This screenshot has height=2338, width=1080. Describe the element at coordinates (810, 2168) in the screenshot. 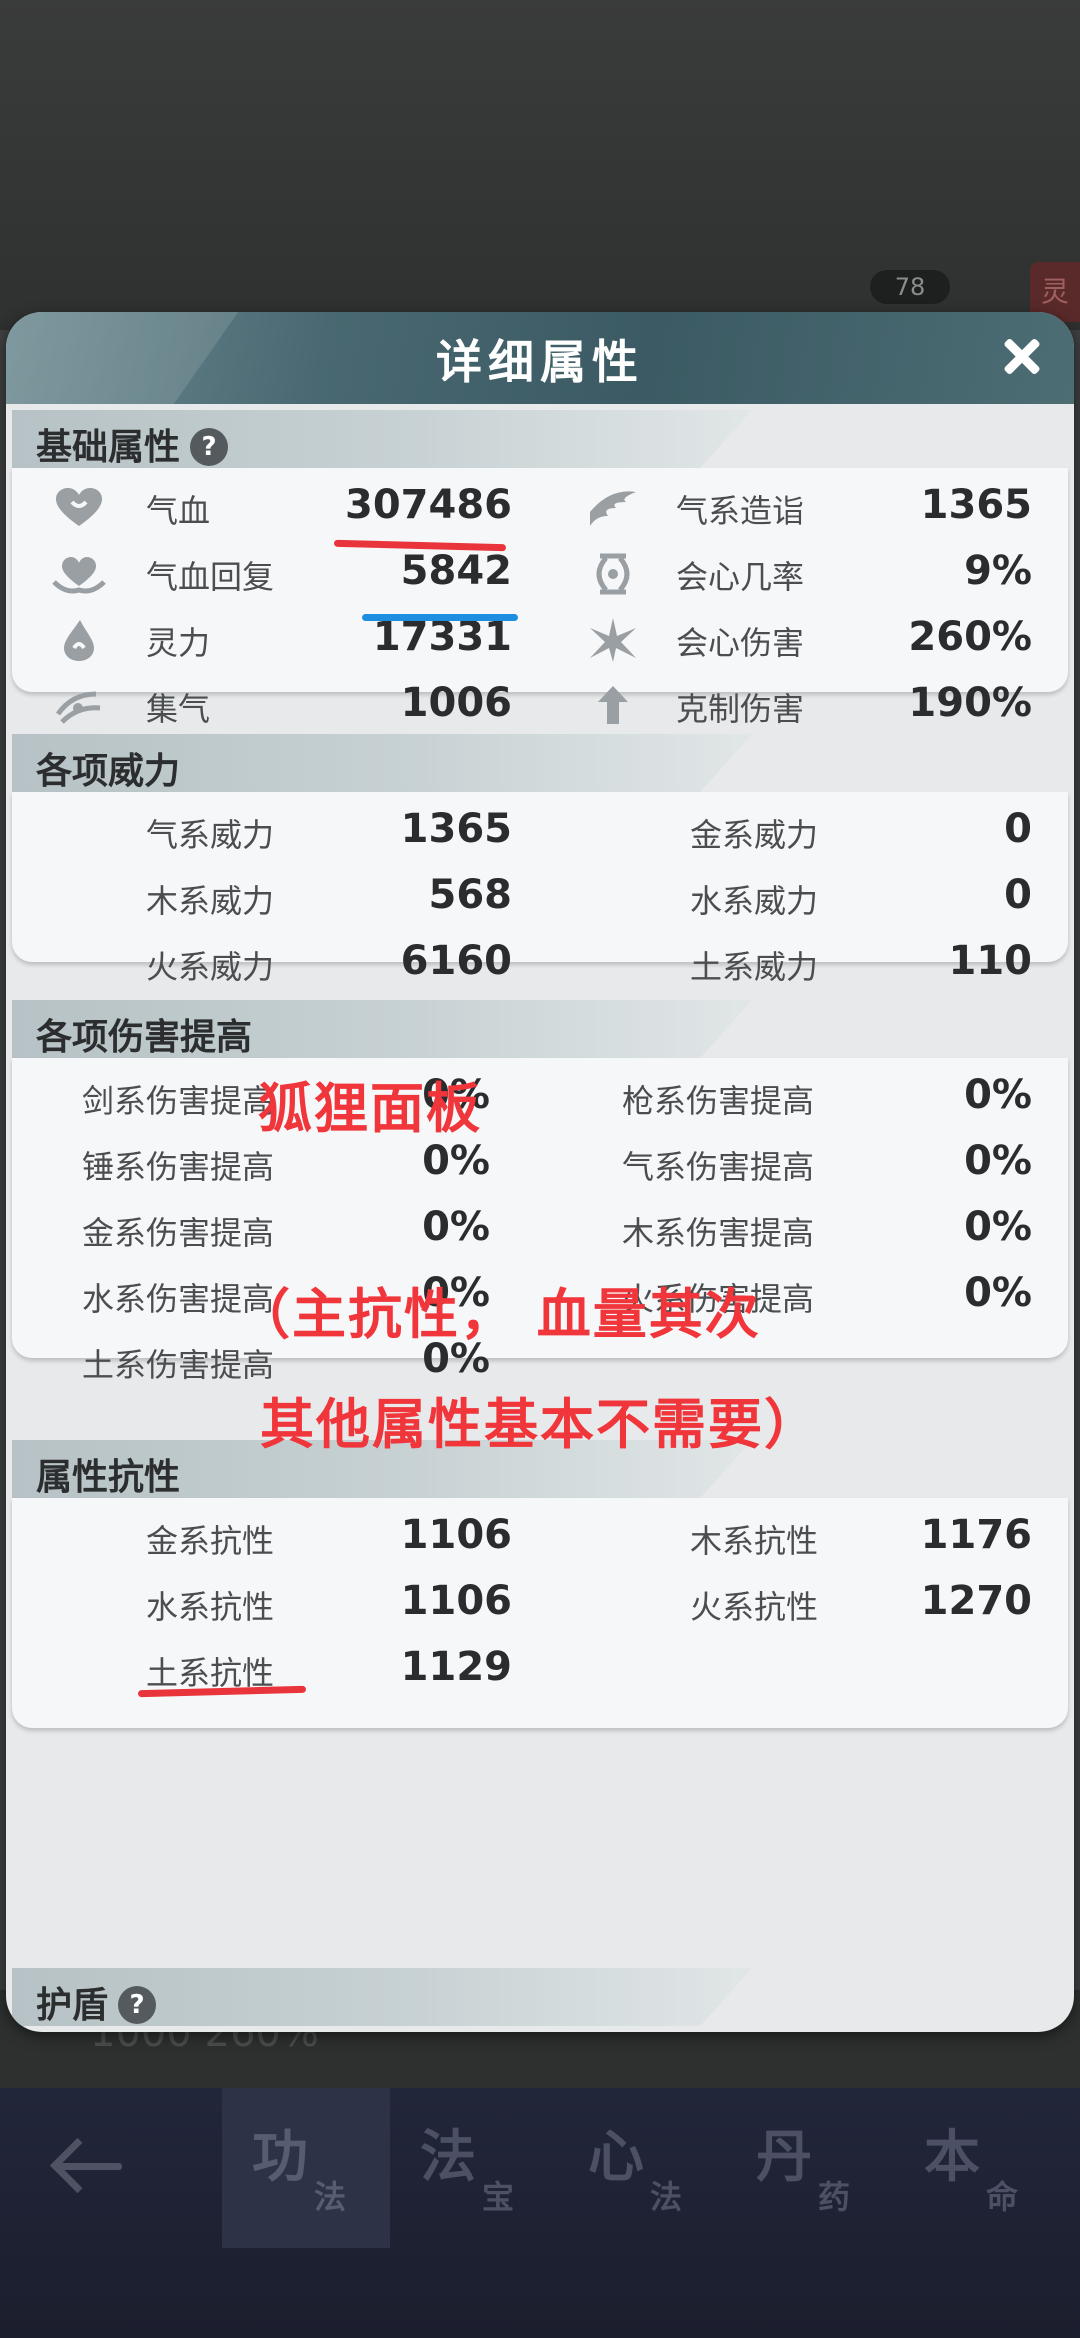

I see `nav-tab-danyao: 丹 药` at that location.